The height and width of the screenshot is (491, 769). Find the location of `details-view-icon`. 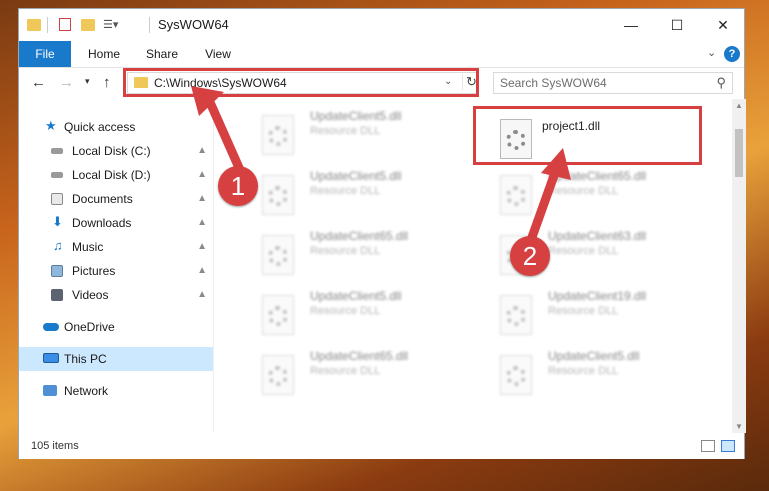

details-view-icon is located at coordinates (708, 446).